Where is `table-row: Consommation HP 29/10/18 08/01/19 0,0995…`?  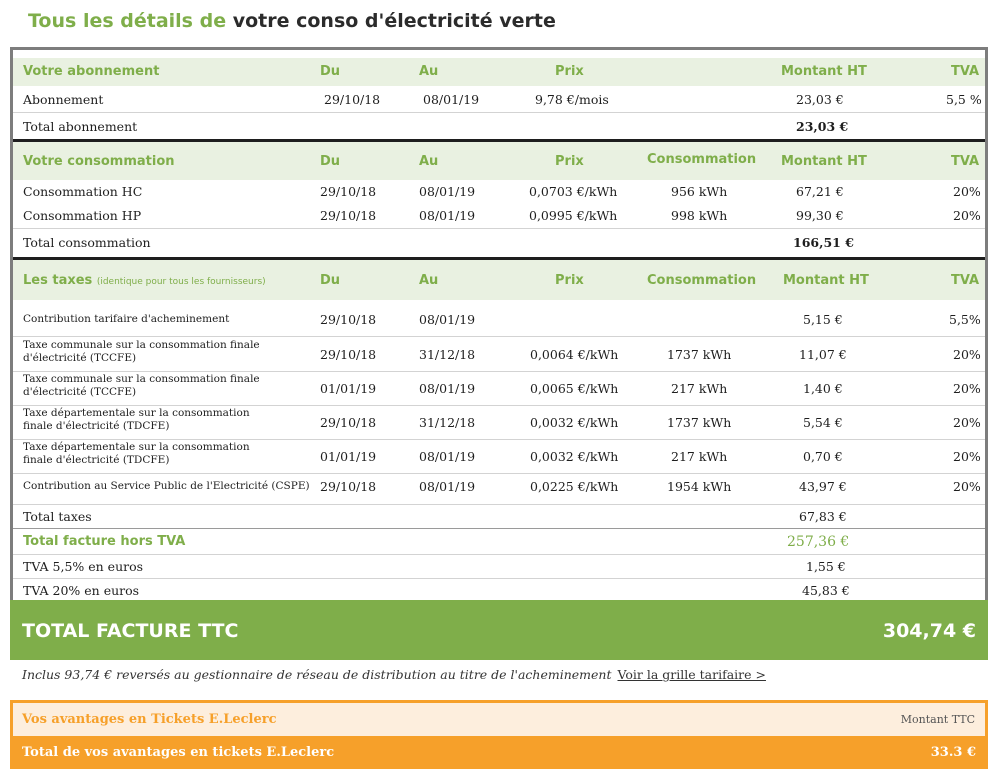
table-row: Consommation HP 29/10/18 08/01/19 0,0995… is located at coordinates (502, 215).